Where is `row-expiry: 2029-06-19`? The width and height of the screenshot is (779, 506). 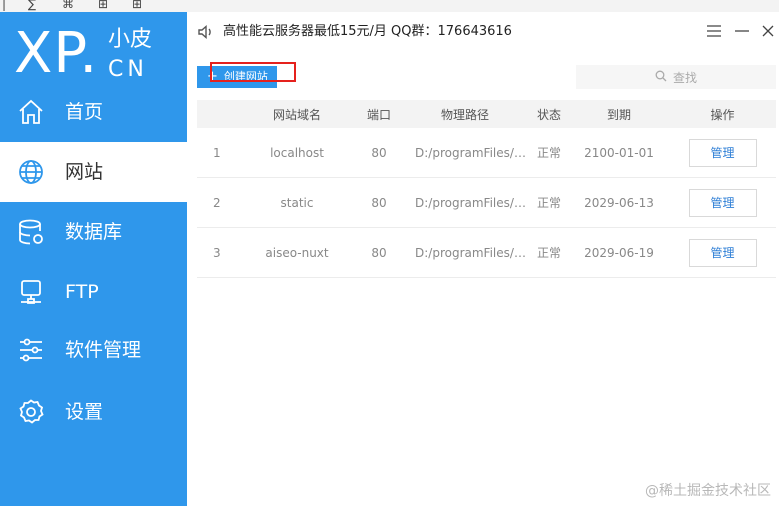 row-expiry: 2029-06-19 is located at coordinates (619, 252).